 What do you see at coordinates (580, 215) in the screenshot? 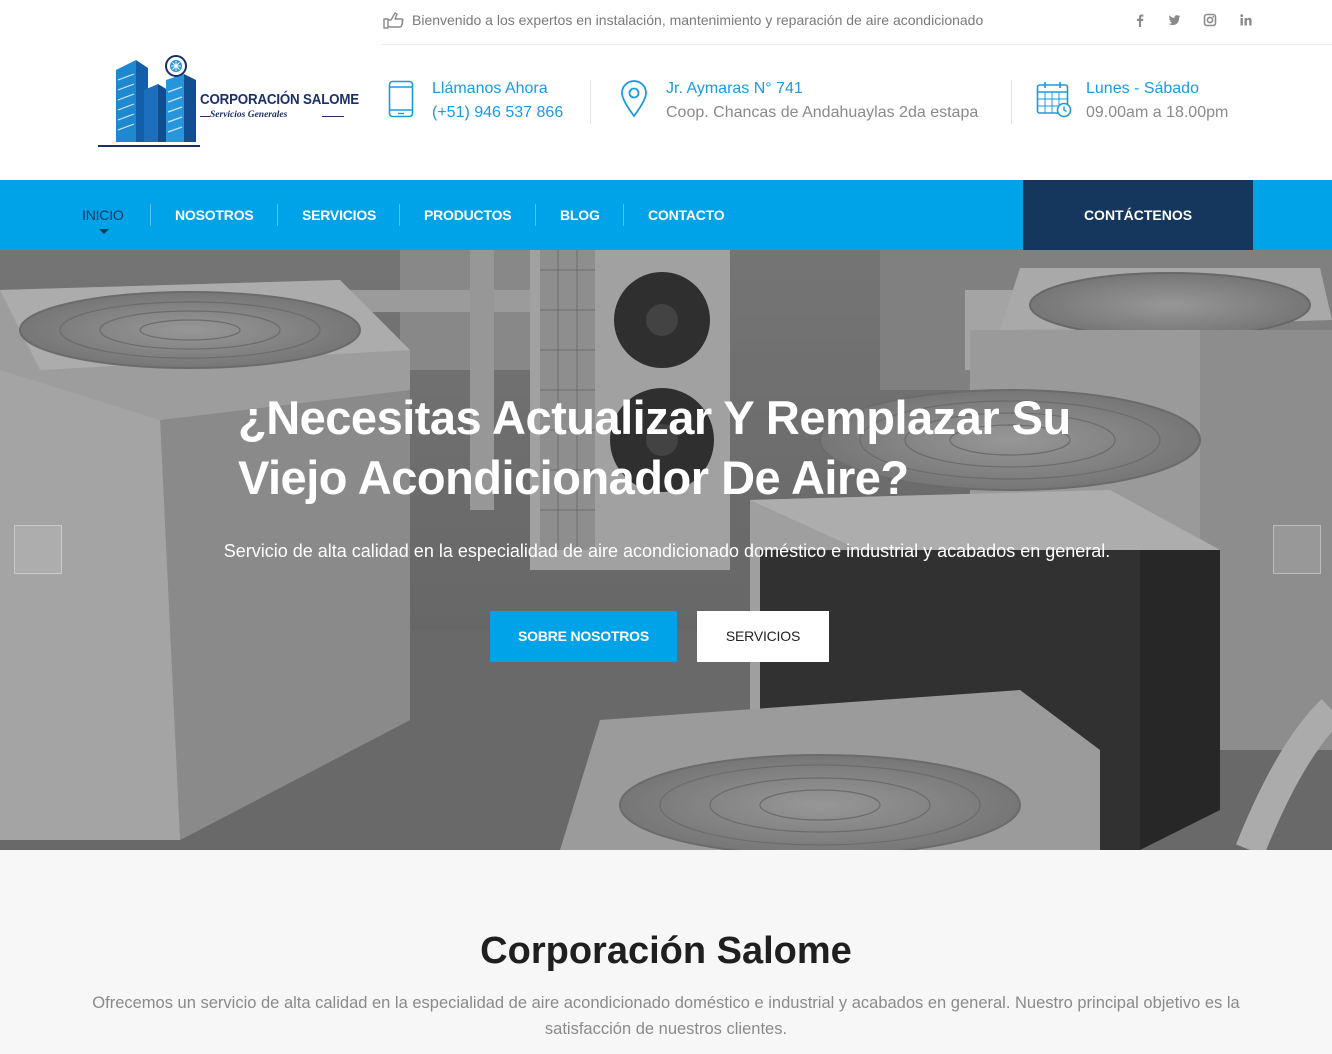
I see `nav-item-blog: BLOG` at bounding box center [580, 215].